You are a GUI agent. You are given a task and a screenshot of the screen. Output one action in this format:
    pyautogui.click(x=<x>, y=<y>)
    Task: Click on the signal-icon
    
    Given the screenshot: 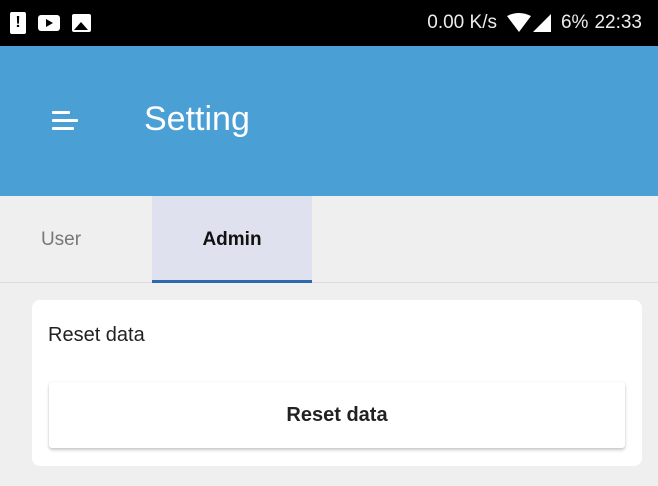 What is the action you would take?
    pyautogui.click(x=541, y=23)
    